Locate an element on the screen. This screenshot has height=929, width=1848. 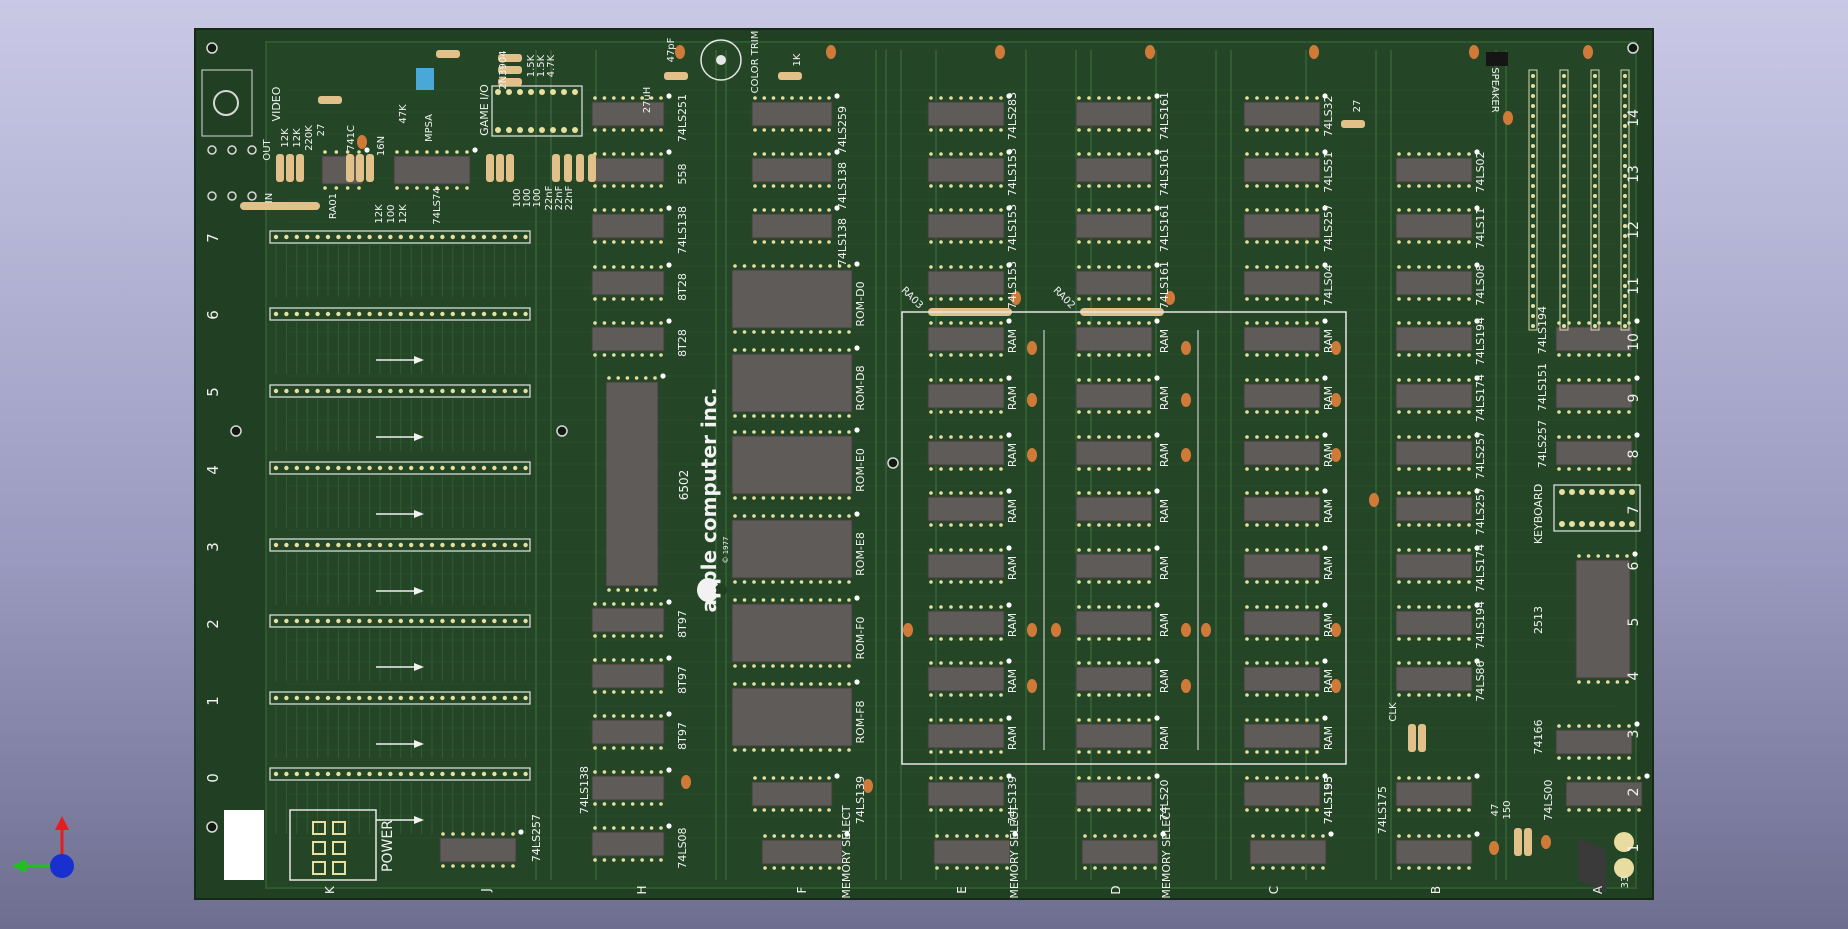
chip-label: 74LS194 is located at coordinates (1542, 330).